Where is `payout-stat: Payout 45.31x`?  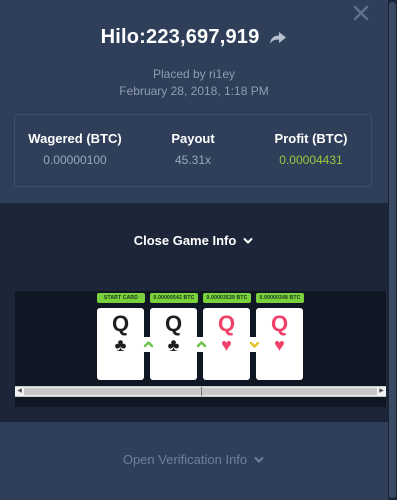
payout-stat: Payout 45.31x is located at coordinates (193, 149).